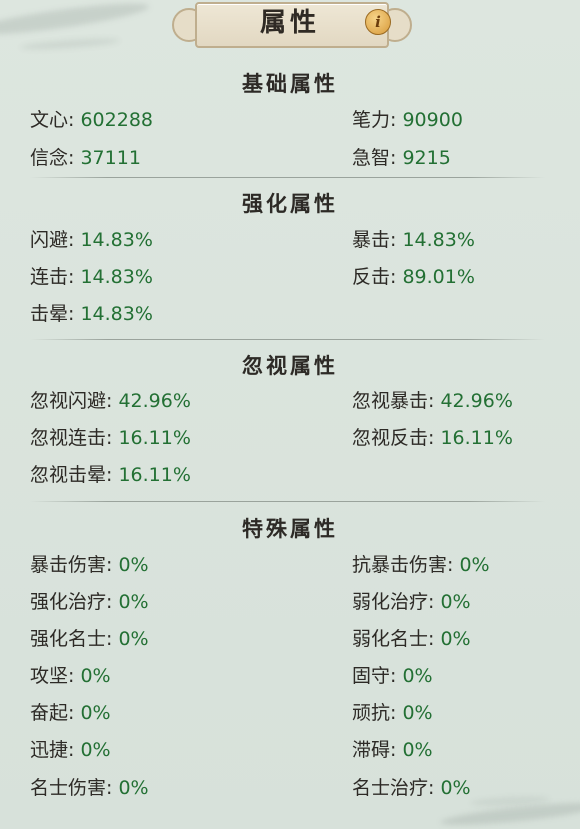 The image size is (580, 829). I want to click on stat-item: 攻坚: 0%, so click(70, 676).